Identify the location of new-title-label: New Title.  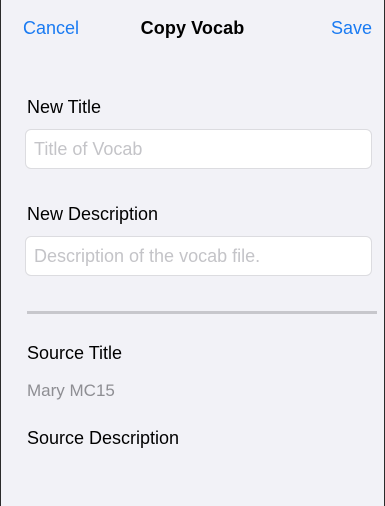
(64, 107).